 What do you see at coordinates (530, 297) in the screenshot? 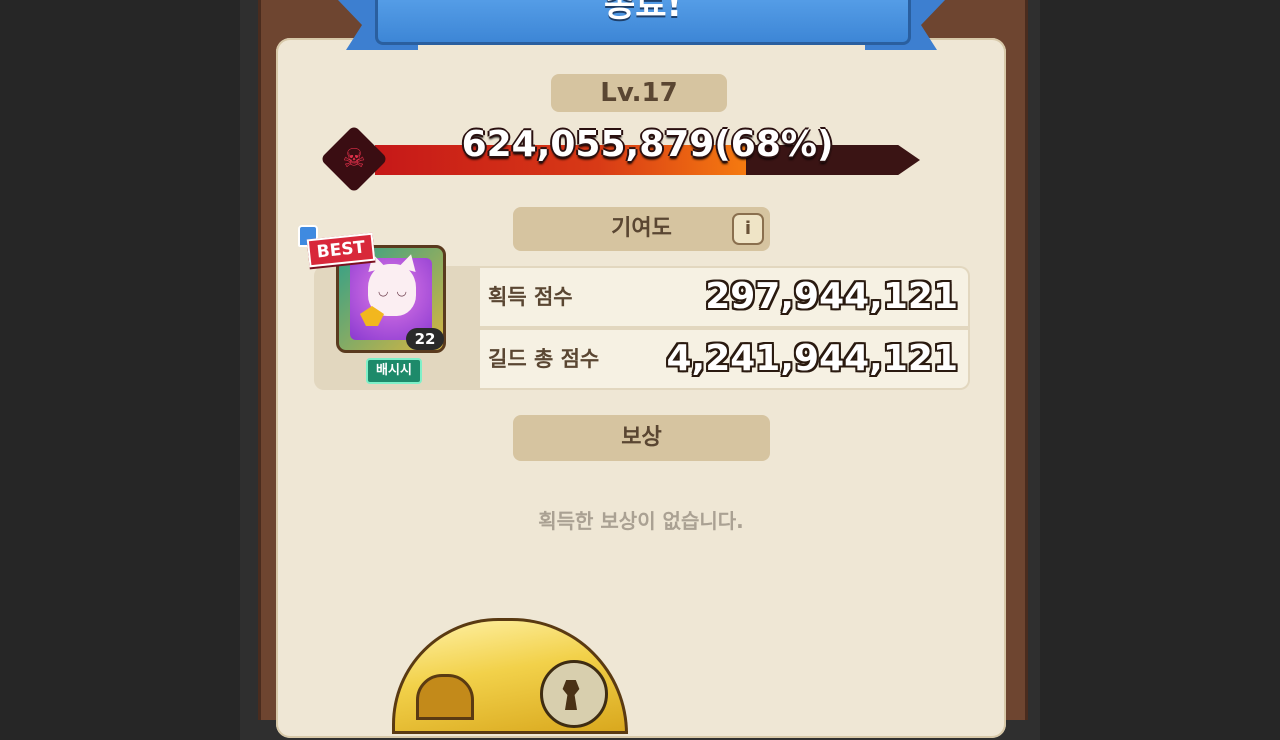
I see `score-label: 획득 점수` at bounding box center [530, 297].